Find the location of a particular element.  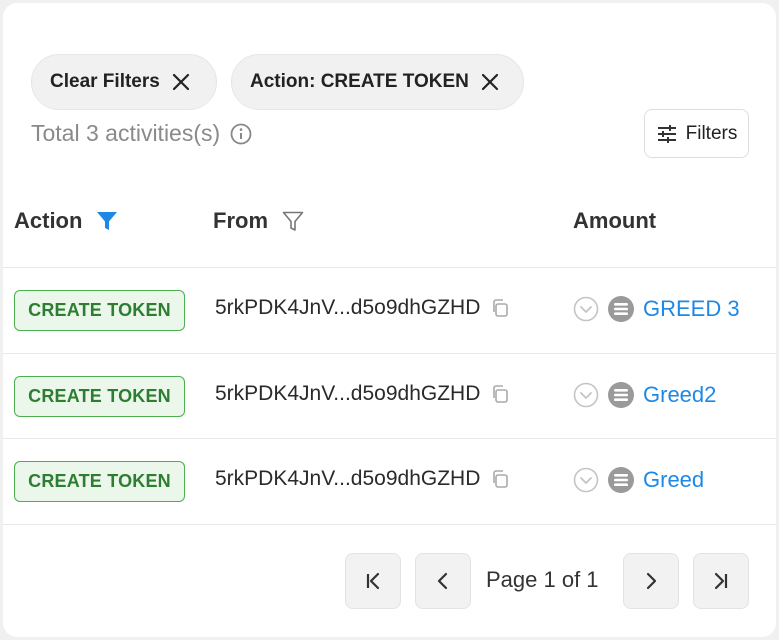

token-name-link: Greed is located at coordinates (673, 480).